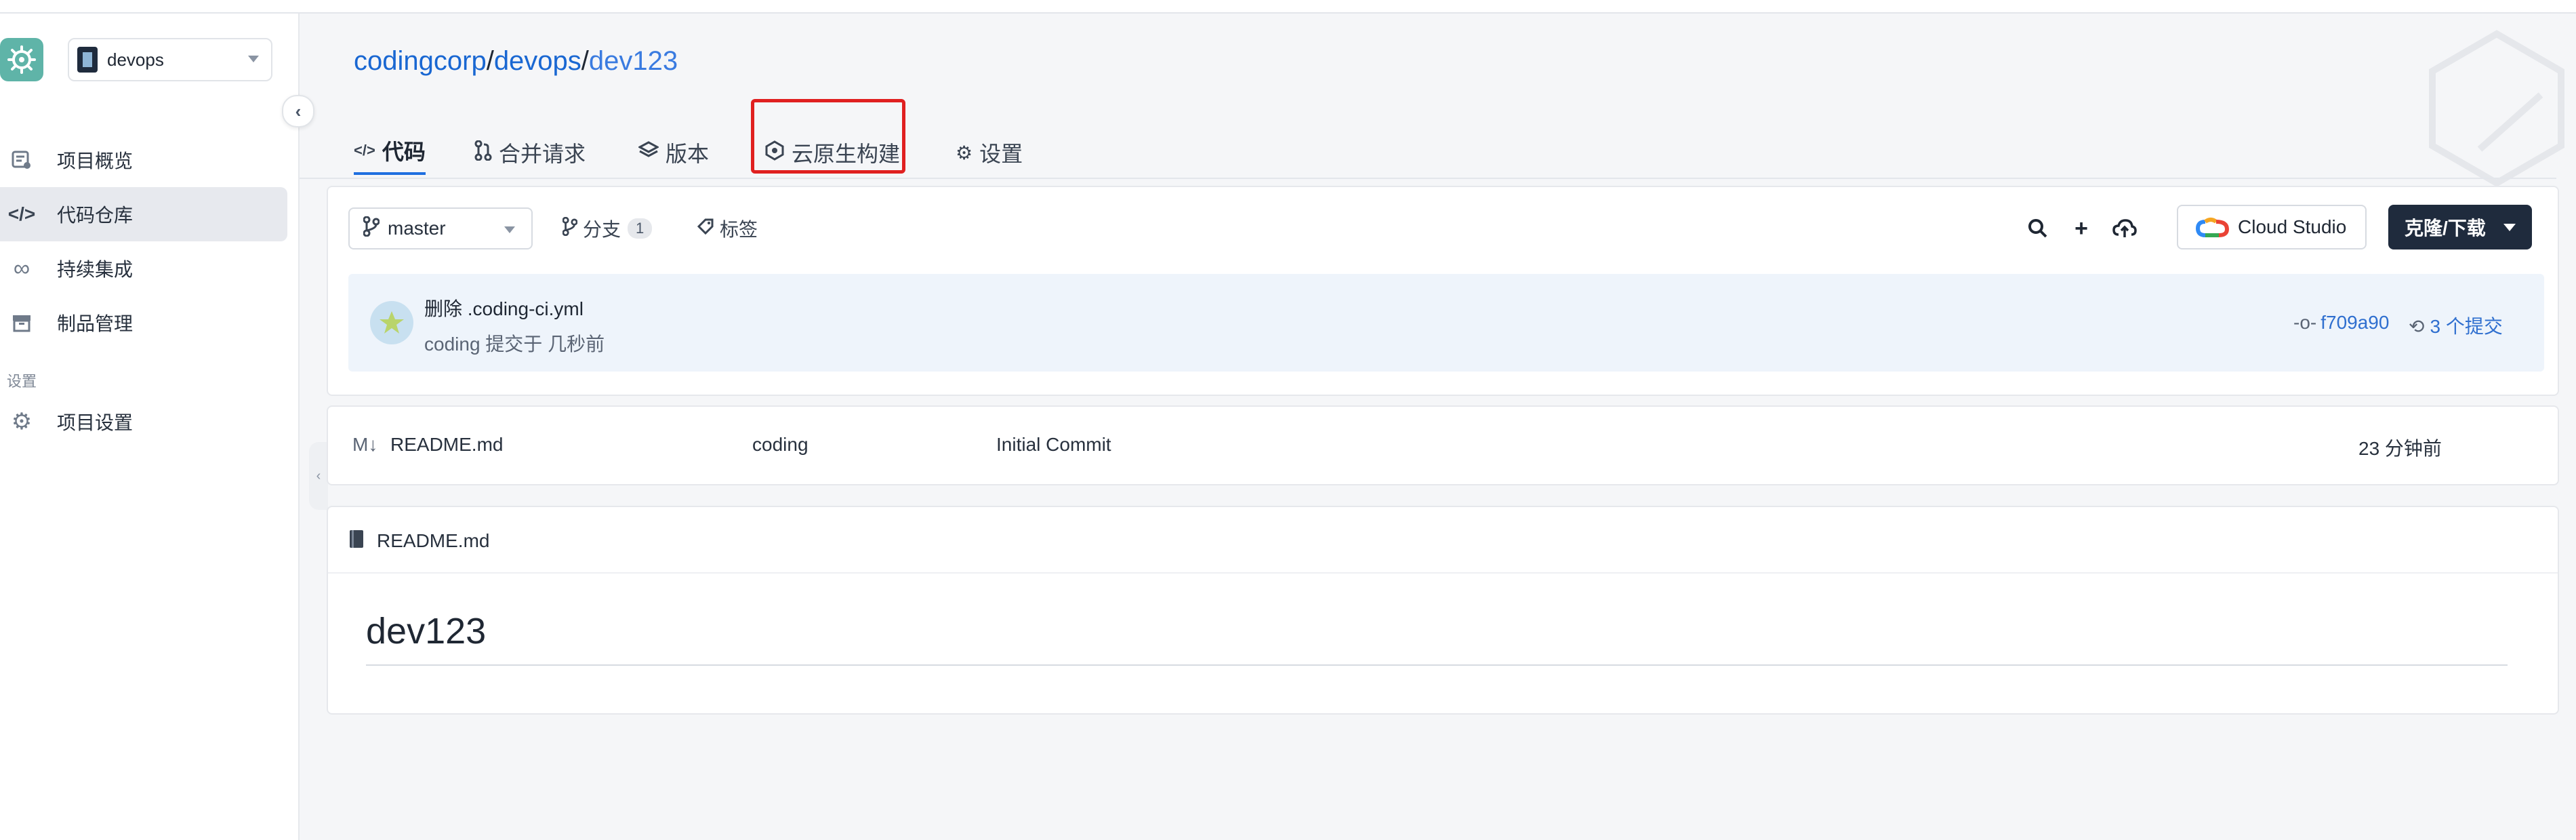  I want to click on app-logo, so click(21, 59).